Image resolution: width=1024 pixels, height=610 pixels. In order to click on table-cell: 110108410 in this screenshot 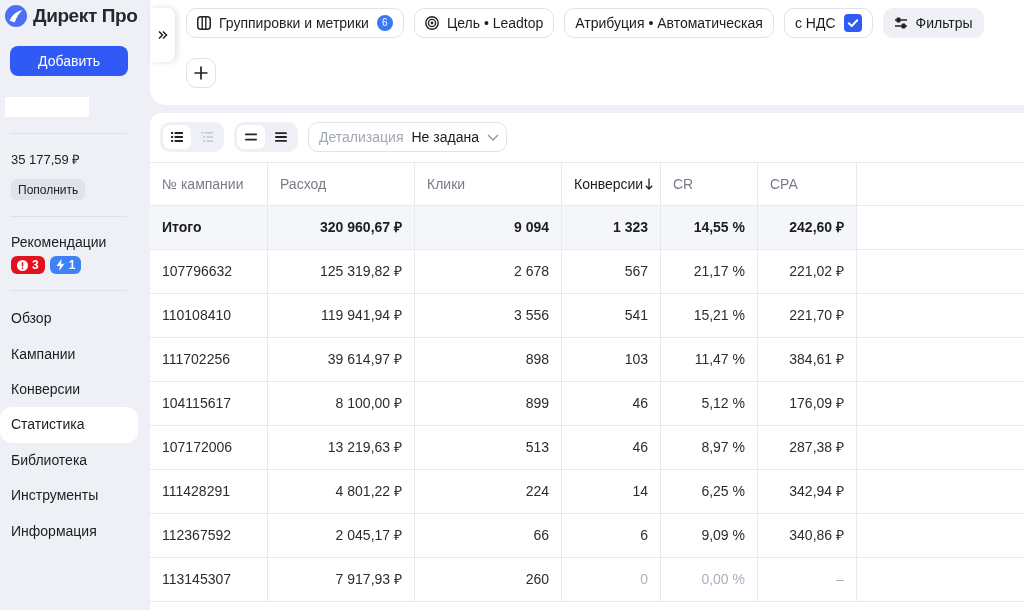, I will do `click(209, 315)`.